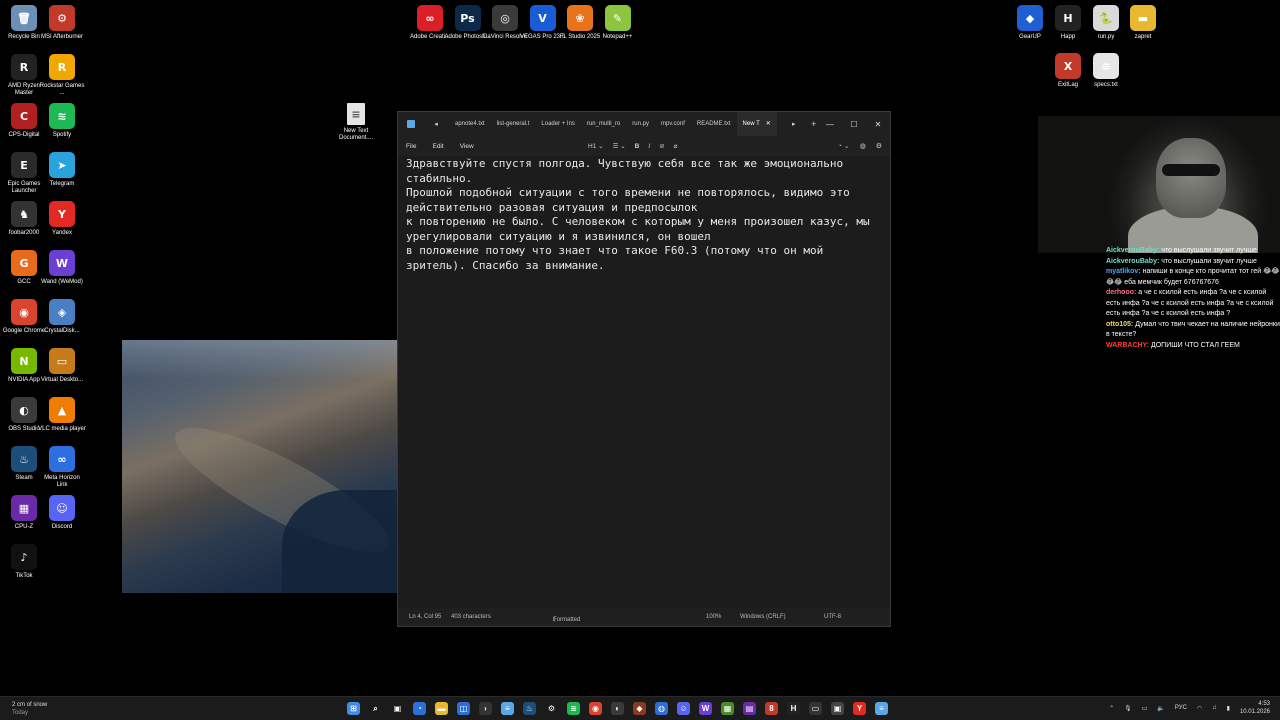  Describe the element at coordinates (467, 146) in the screenshot. I see `menu-view: View` at that location.